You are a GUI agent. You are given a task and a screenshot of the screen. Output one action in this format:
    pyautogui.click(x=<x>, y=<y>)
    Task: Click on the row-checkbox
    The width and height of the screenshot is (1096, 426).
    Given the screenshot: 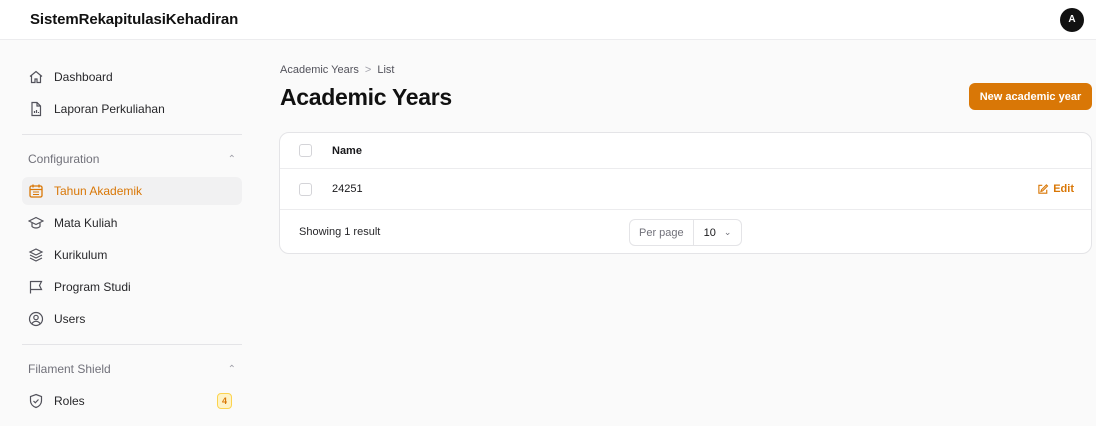 What is the action you would take?
    pyautogui.click(x=305, y=189)
    